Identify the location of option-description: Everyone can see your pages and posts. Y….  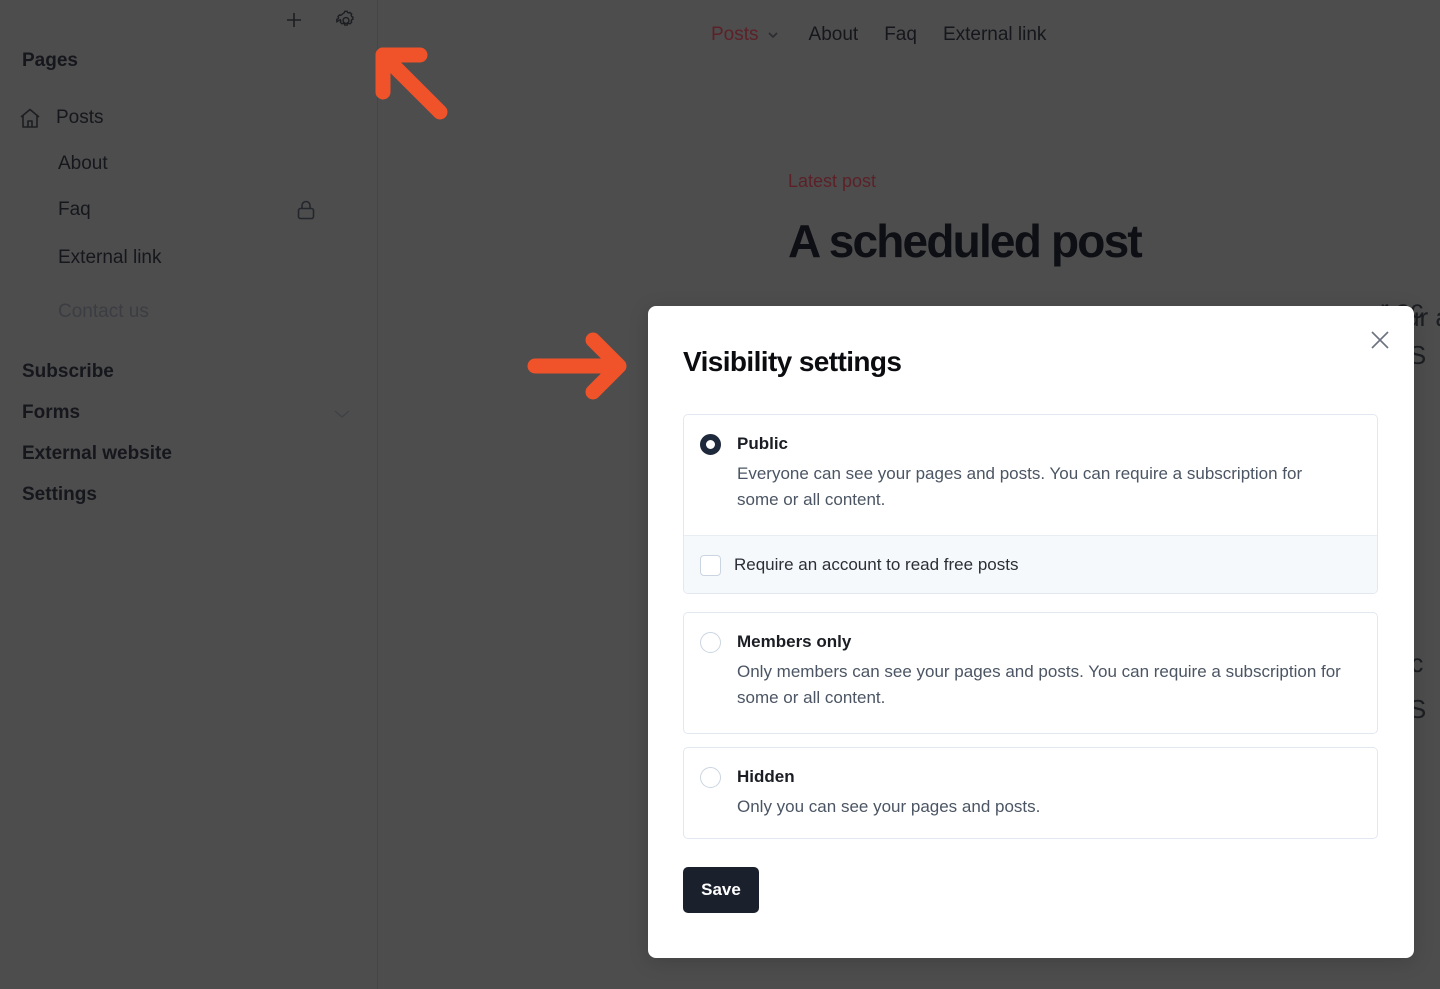
(1020, 486).